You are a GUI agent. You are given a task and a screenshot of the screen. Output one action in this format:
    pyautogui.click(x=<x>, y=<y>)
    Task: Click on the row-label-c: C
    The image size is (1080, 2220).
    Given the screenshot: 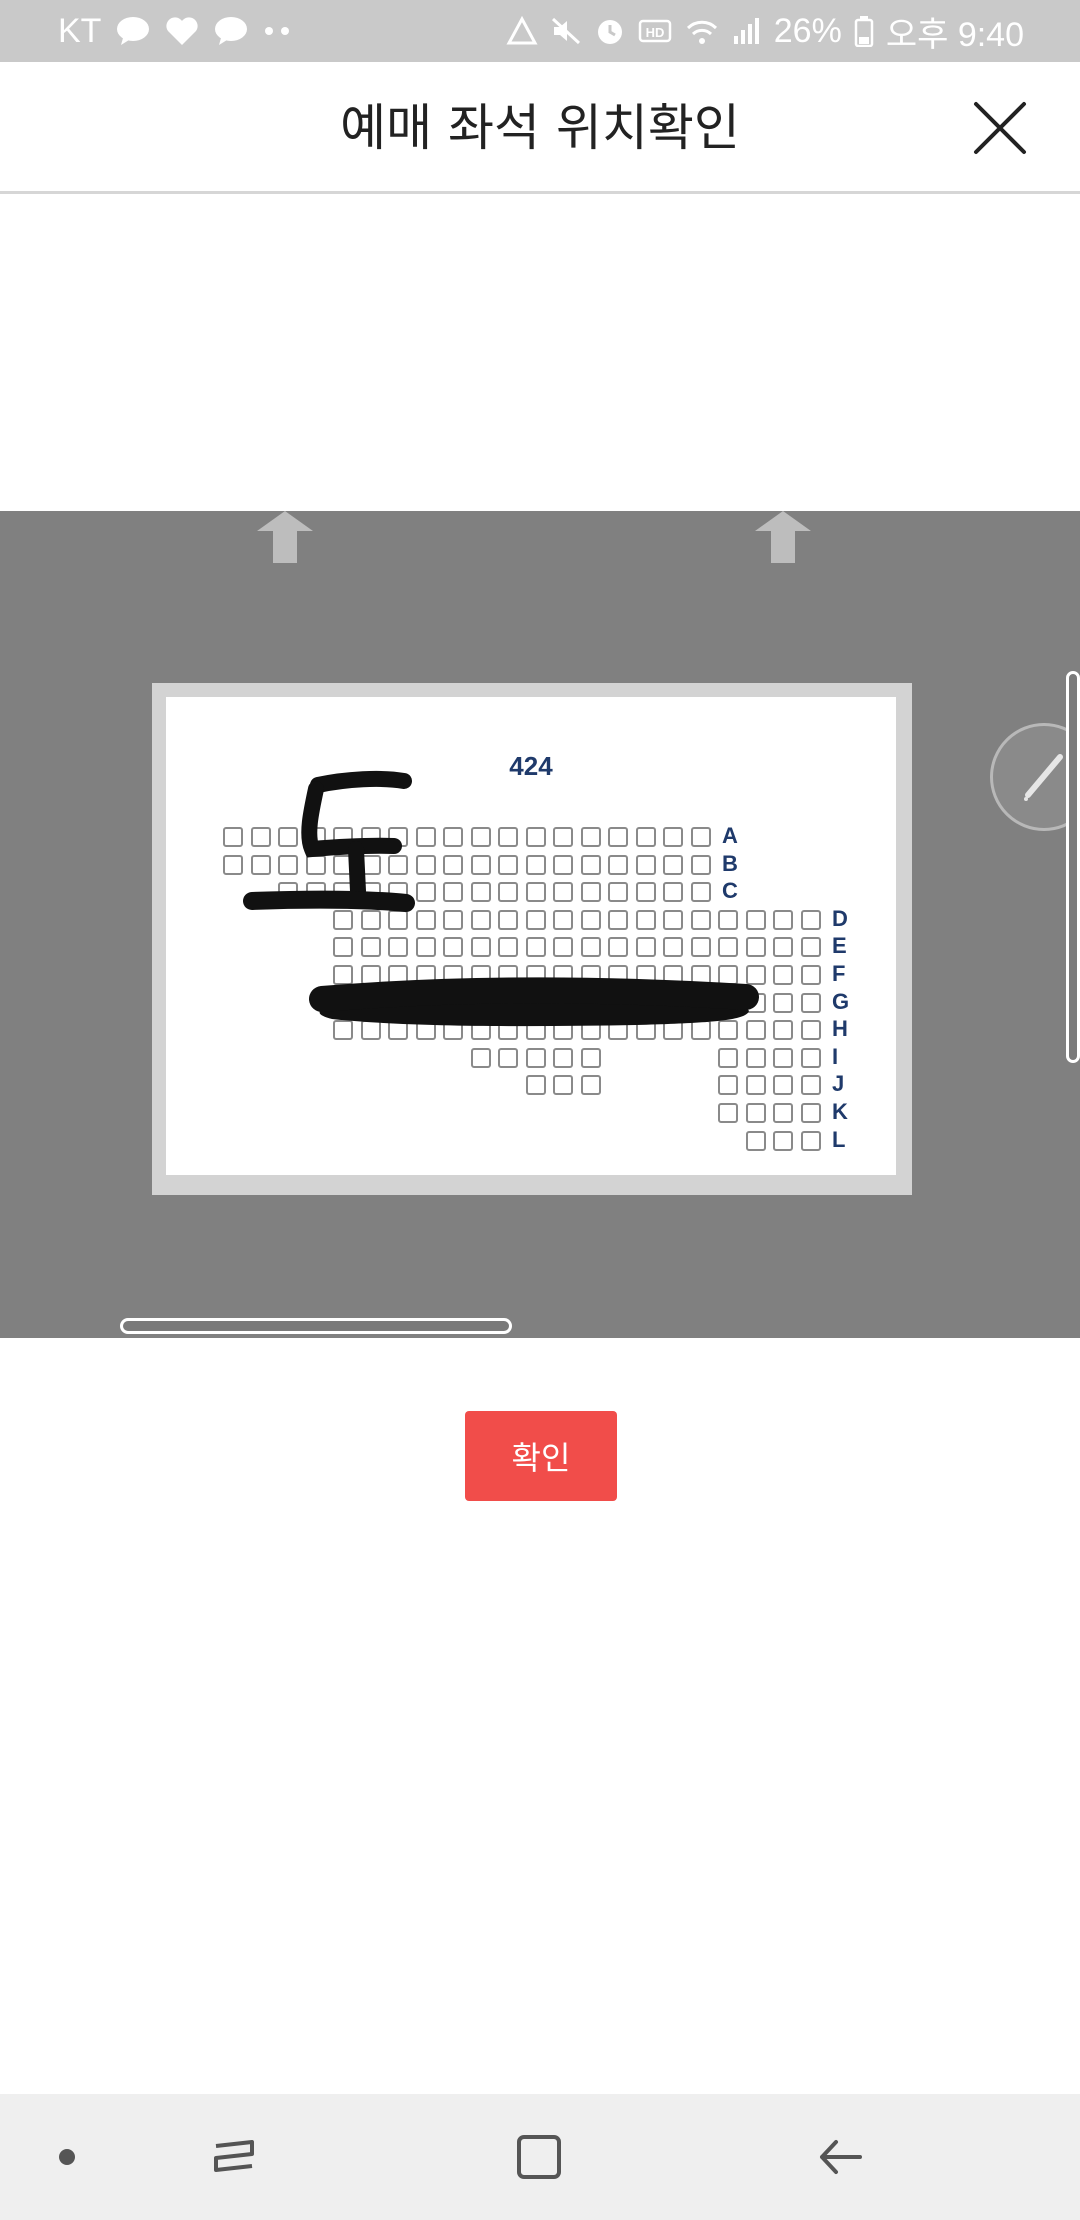 What is the action you would take?
    pyautogui.click(x=730, y=891)
    